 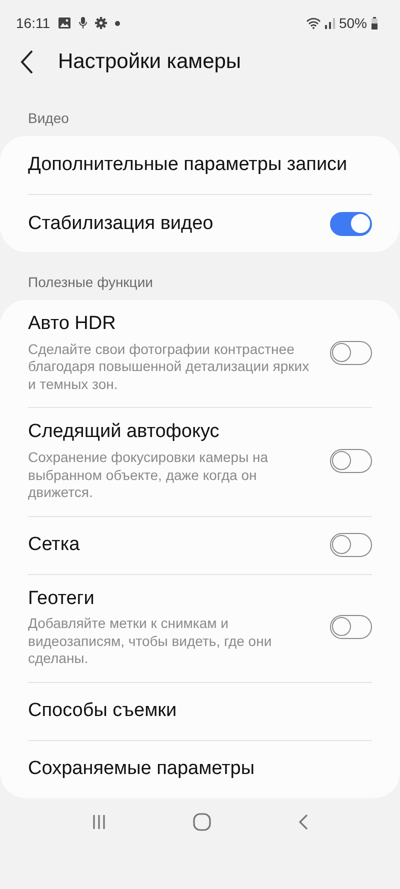 What do you see at coordinates (121, 224) in the screenshot?
I see `setting-title: Стабилизация видео` at bounding box center [121, 224].